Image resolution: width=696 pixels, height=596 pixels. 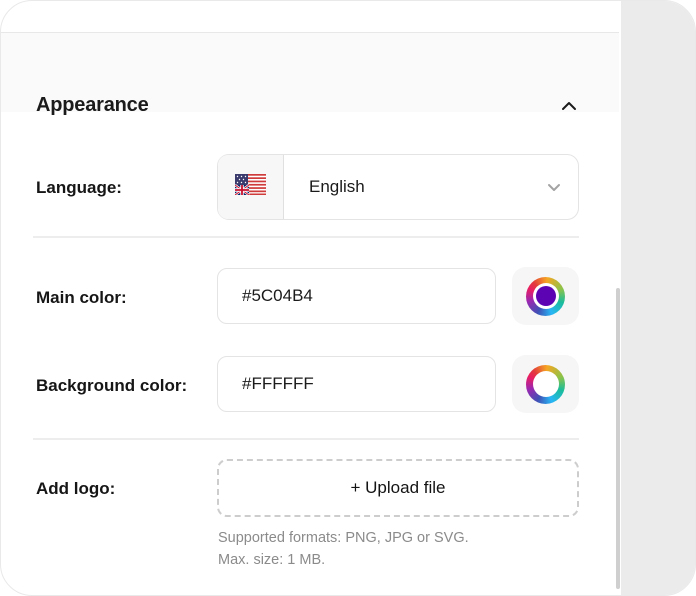 What do you see at coordinates (398, 187) in the screenshot?
I see `language-select: English` at bounding box center [398, 187].